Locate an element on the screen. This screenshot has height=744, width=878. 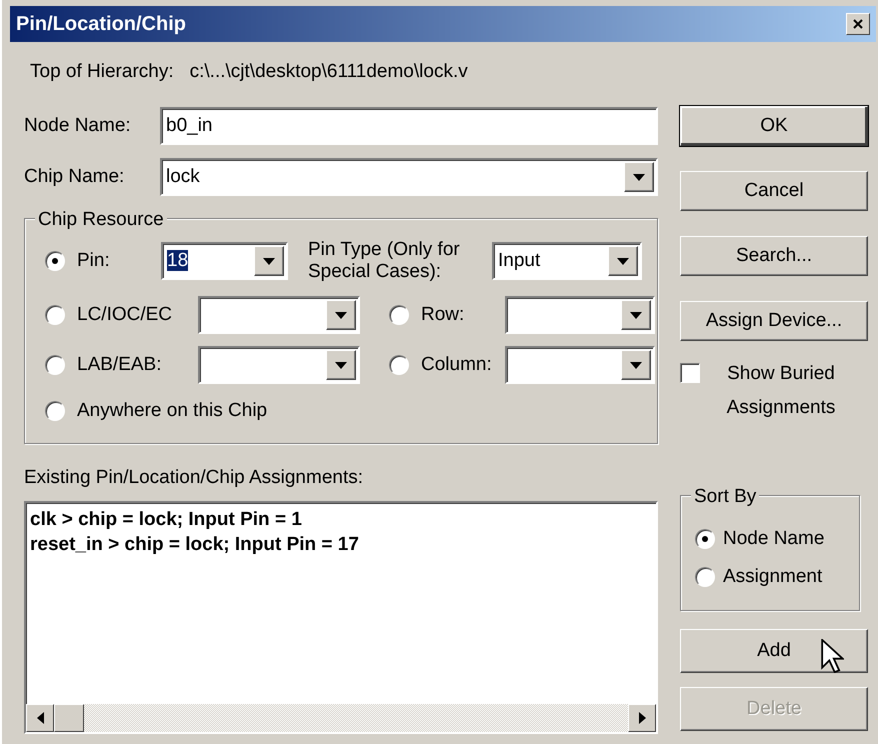
option-label: LC/IOC/EC is located at coordinates (125, 314).